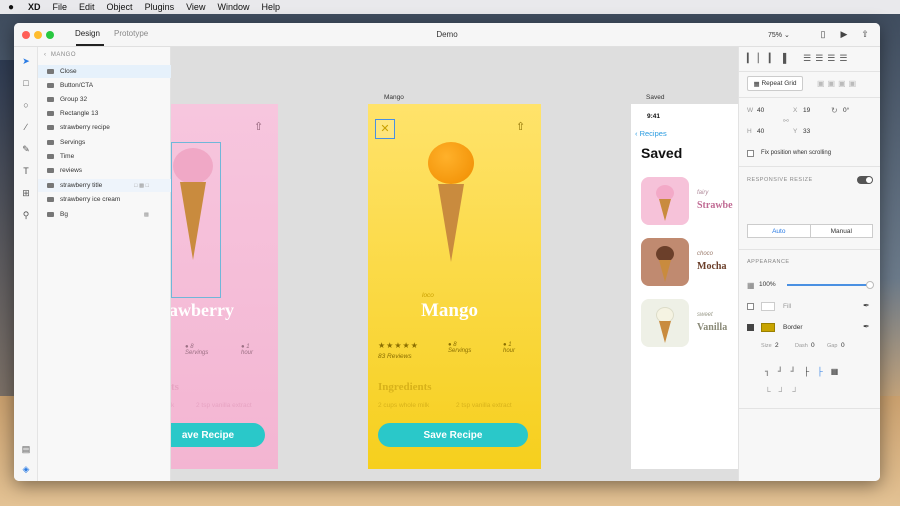  What do you see at coordinates (26, 105) in the screenshot?
I see `ellipse-tool-icon: ○` at bounding box center [26, 105].